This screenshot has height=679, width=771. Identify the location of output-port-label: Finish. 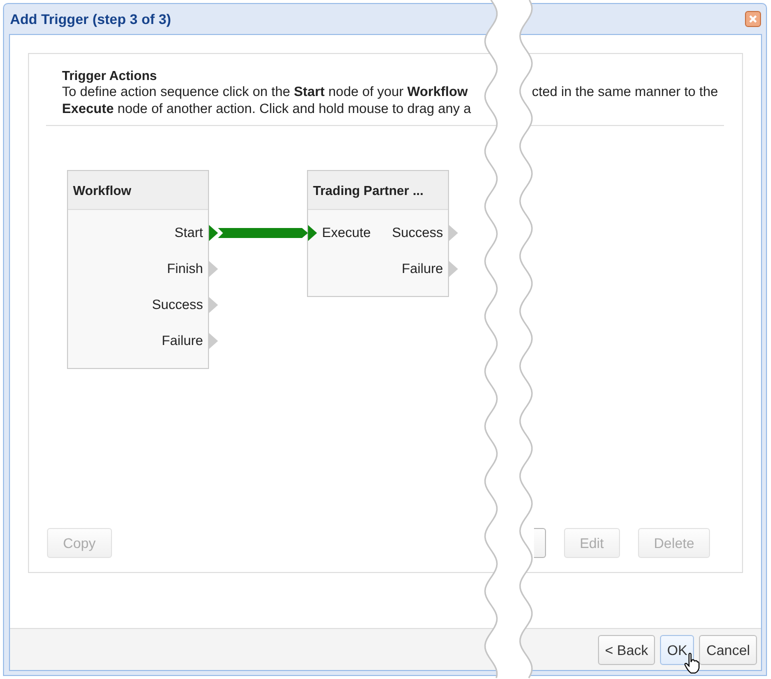
(184, 268).